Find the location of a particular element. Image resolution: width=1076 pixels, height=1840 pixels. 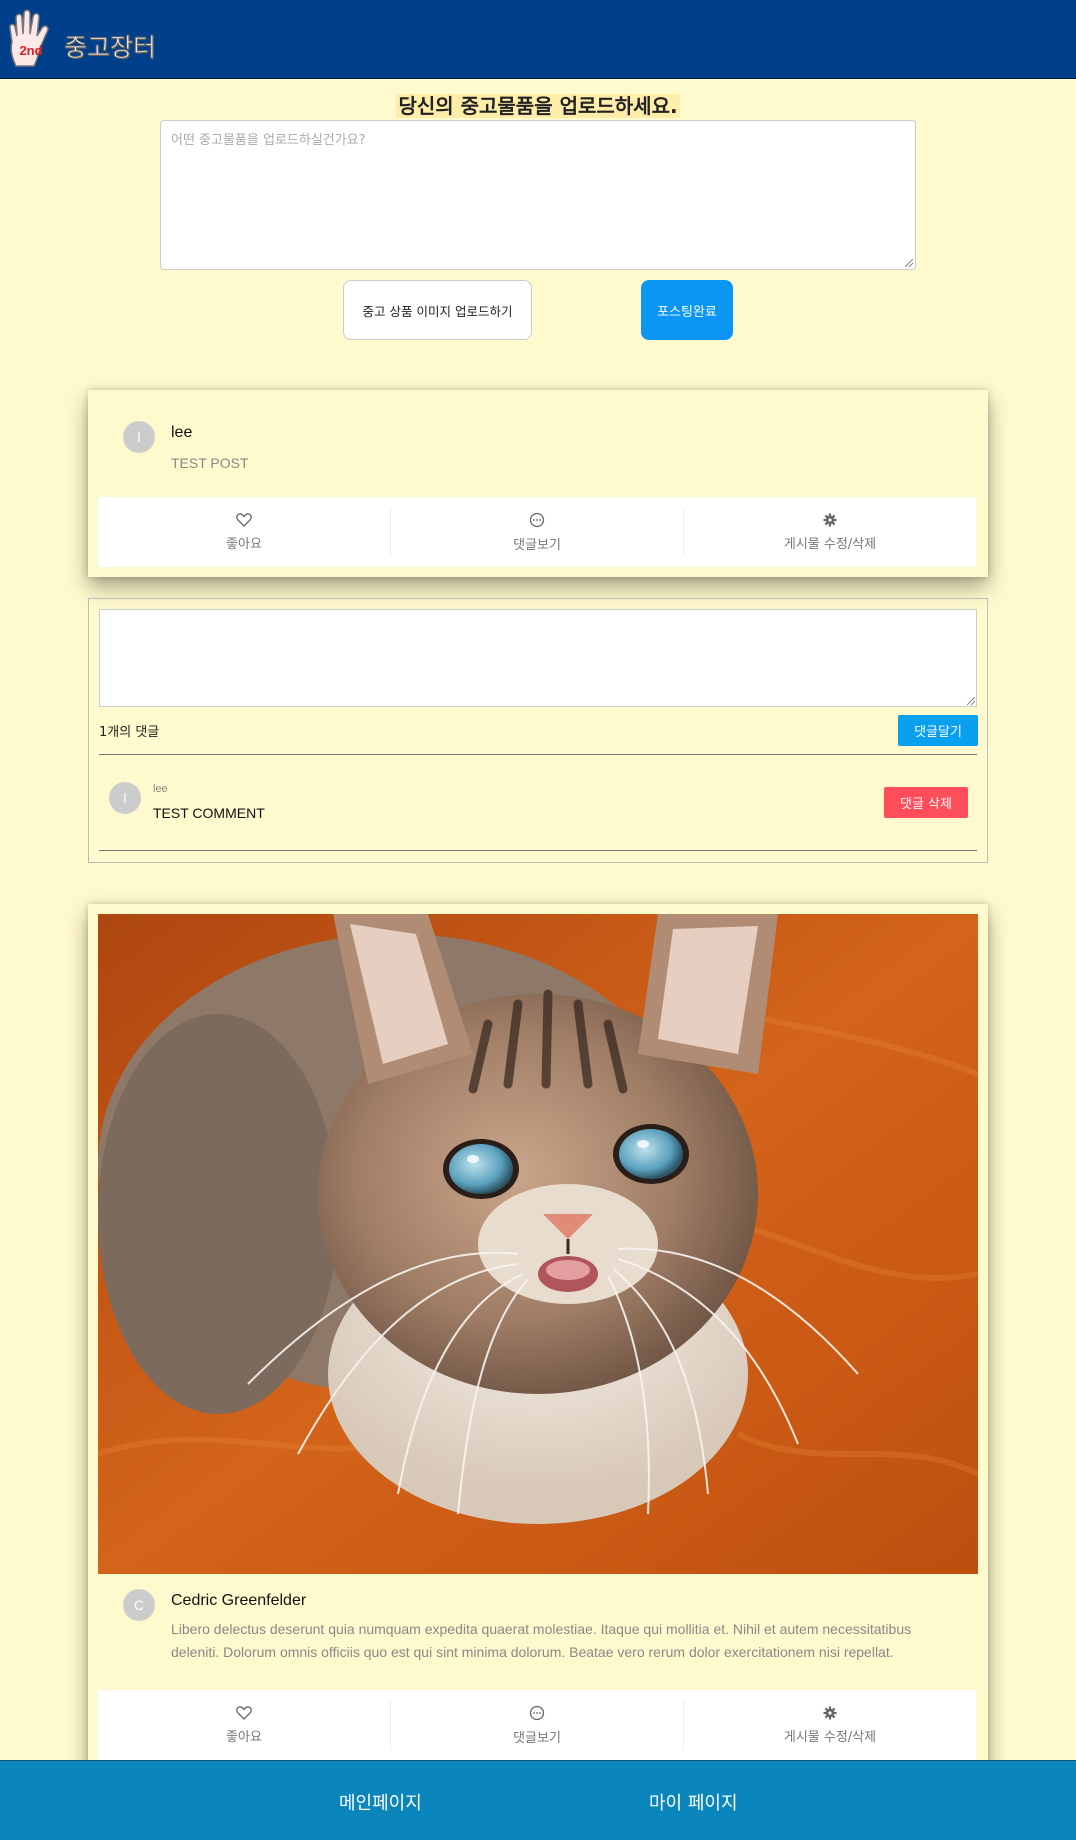

post-card: l lee TEST POST 좋아요 댓글보기 게시물 수정/삭제 is located at coordinates (538, 483).